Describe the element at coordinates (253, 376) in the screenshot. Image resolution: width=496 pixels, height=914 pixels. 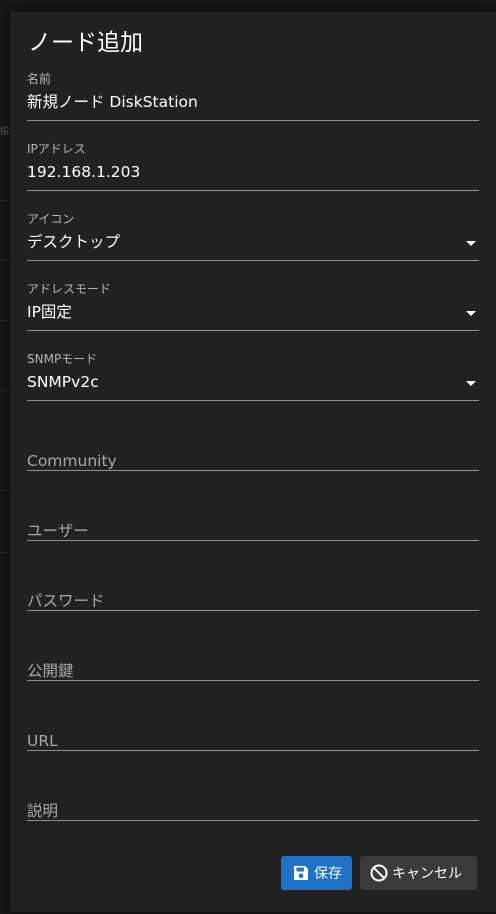
I see `snmp-mode-select: SNMPモード SNMPv2c` at that location.